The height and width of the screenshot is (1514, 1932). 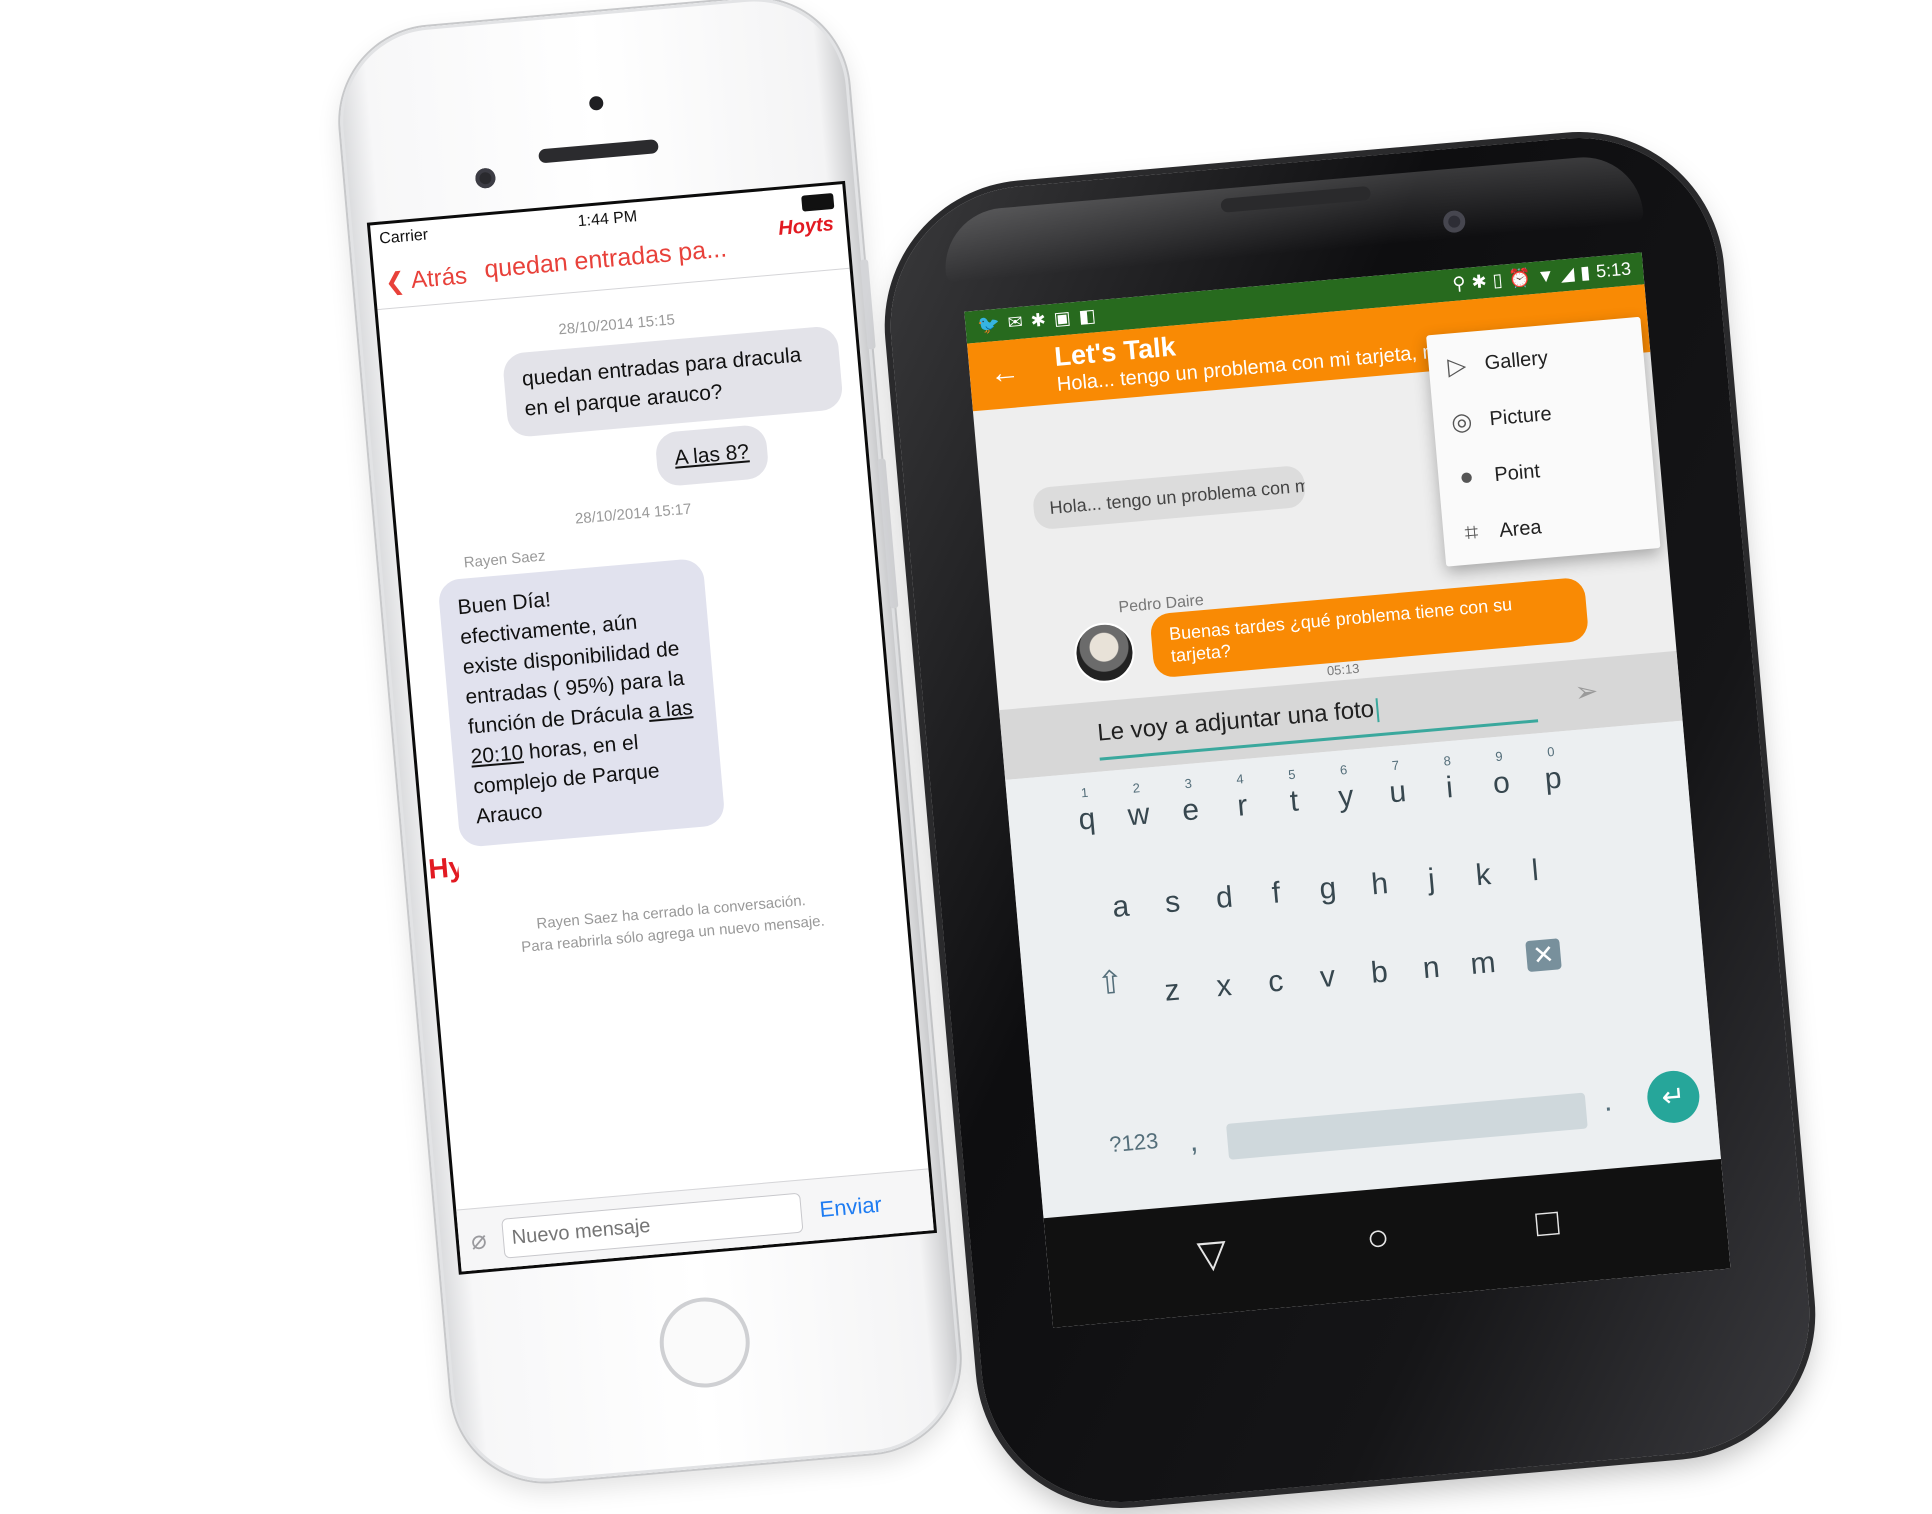 What do you see at coordinates (1607, 1101) in the screenshot?
I see `period-key: .` at bounding box center [1607, 1101].